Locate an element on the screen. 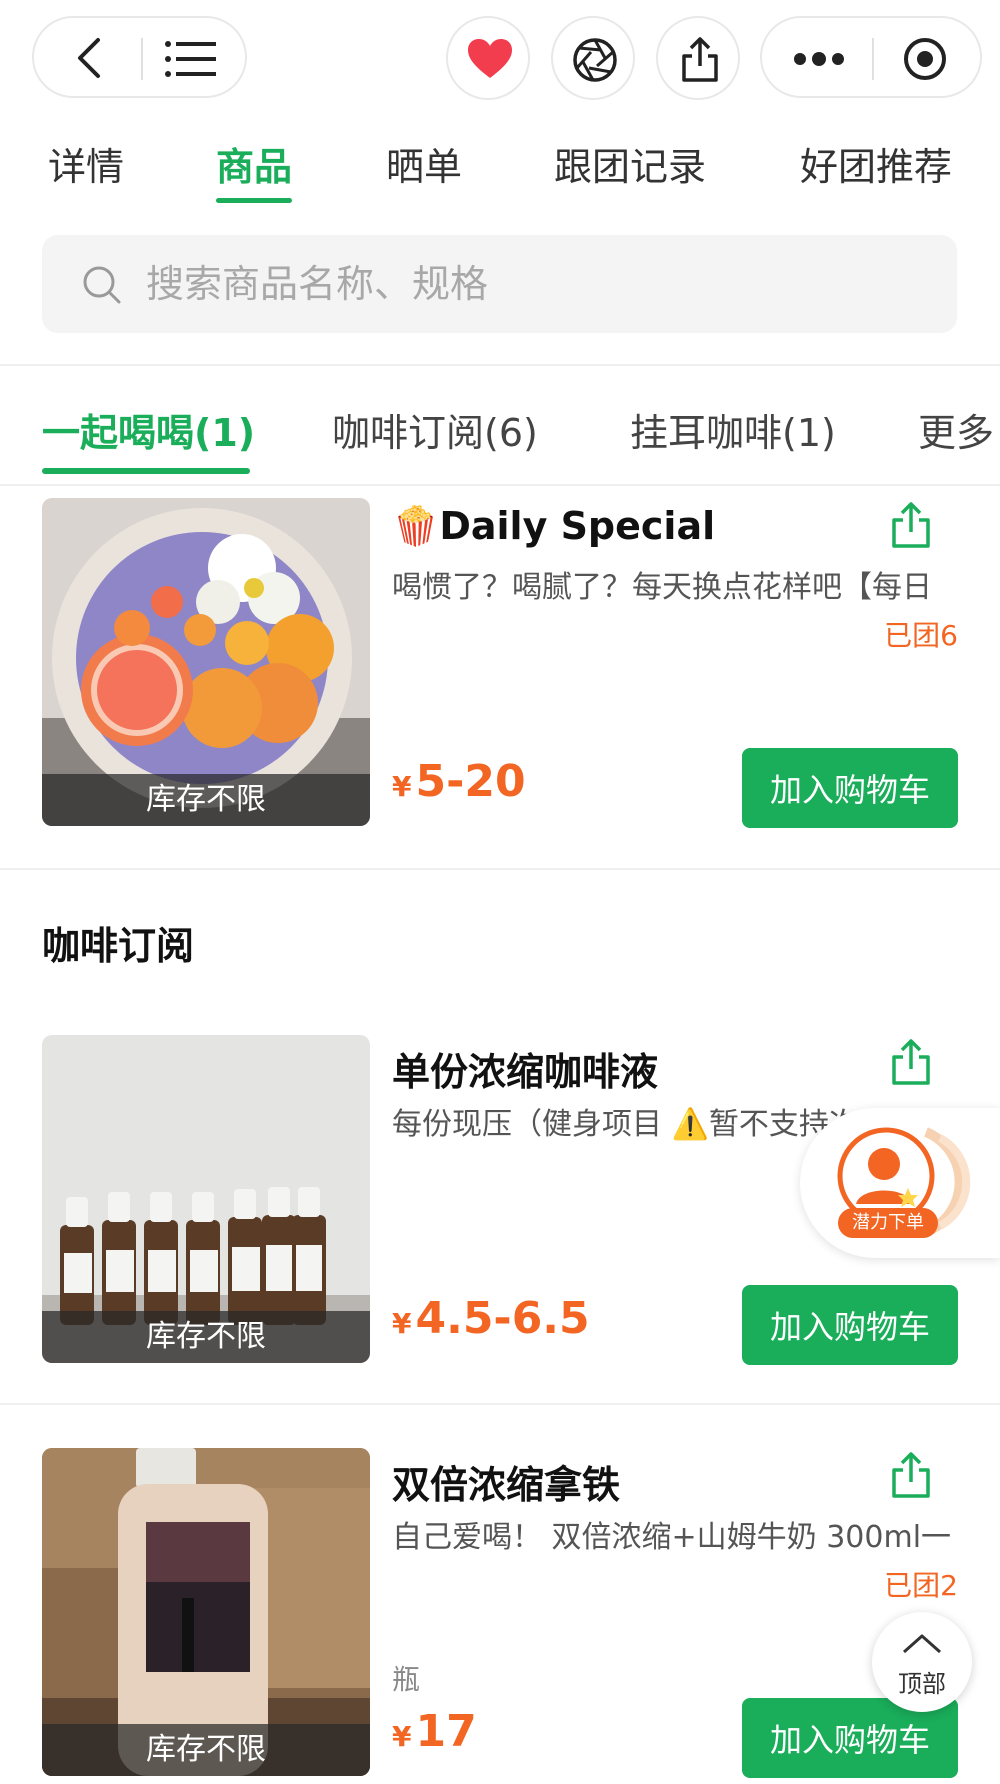 Image resolution: width=1000 pixels, height=1784 pixels. search-icon is located at coordinates (102, 285).